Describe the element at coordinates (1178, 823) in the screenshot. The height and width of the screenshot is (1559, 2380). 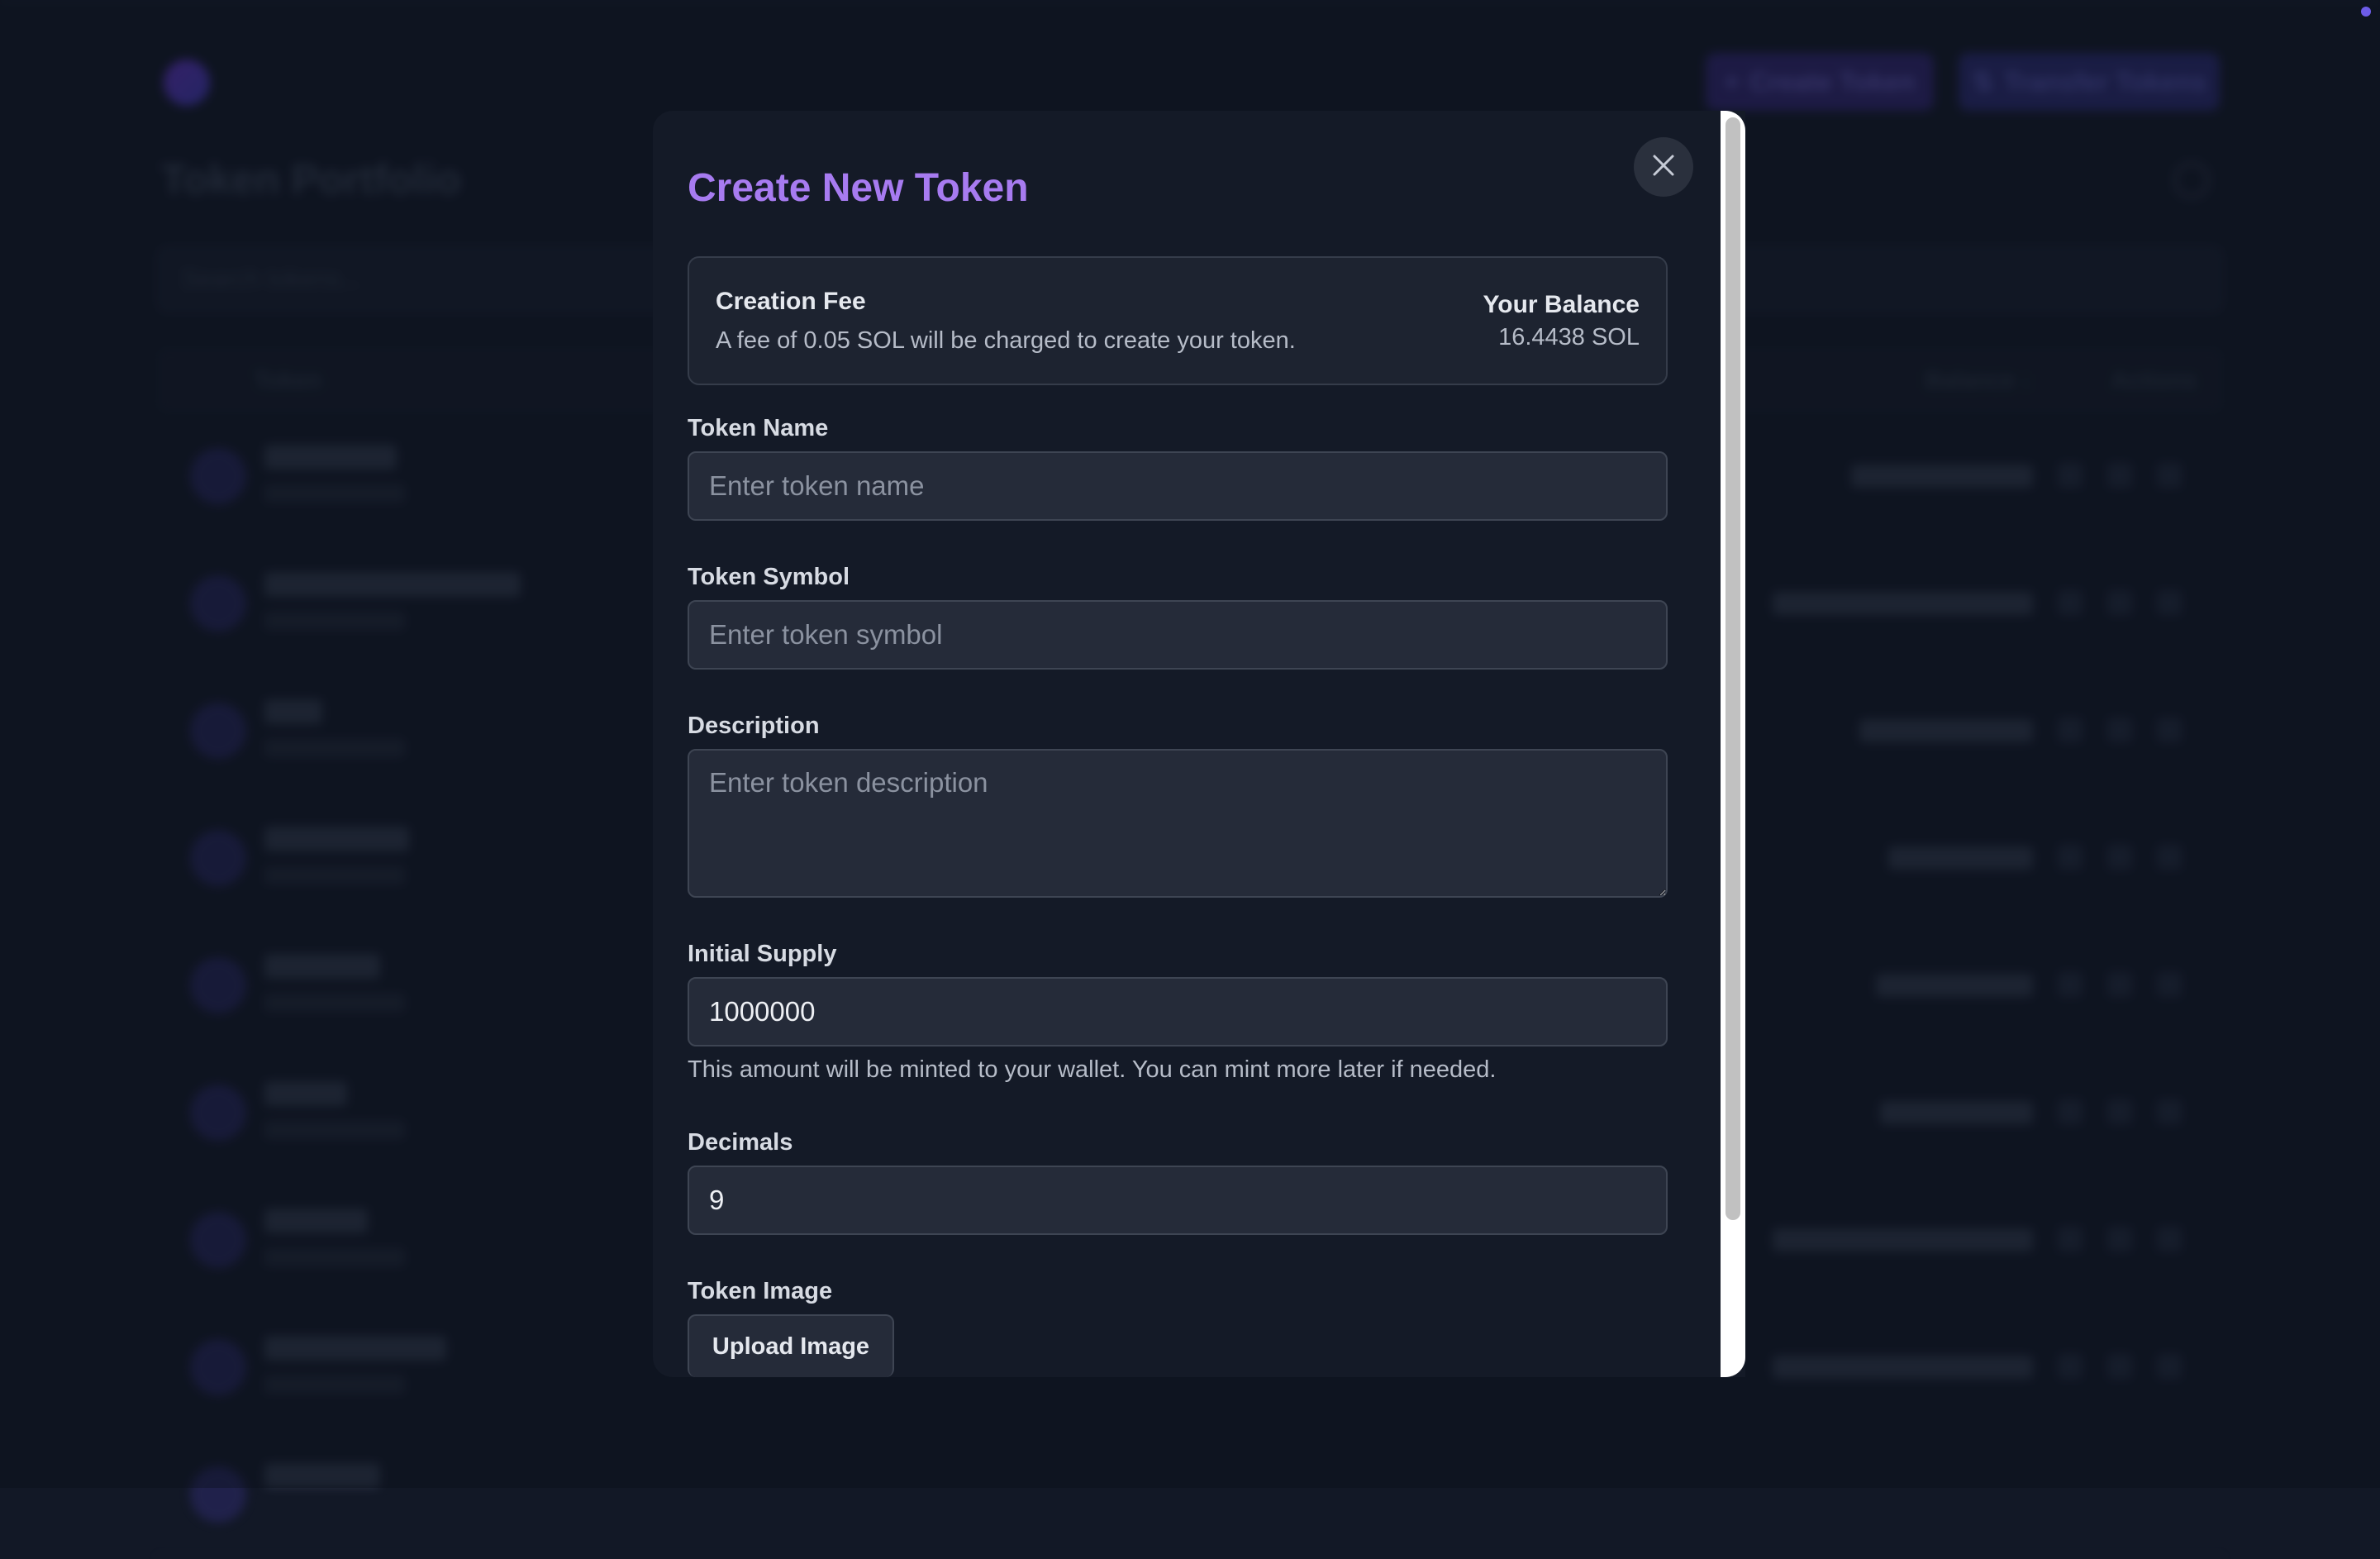
I see `description-input` at that location.